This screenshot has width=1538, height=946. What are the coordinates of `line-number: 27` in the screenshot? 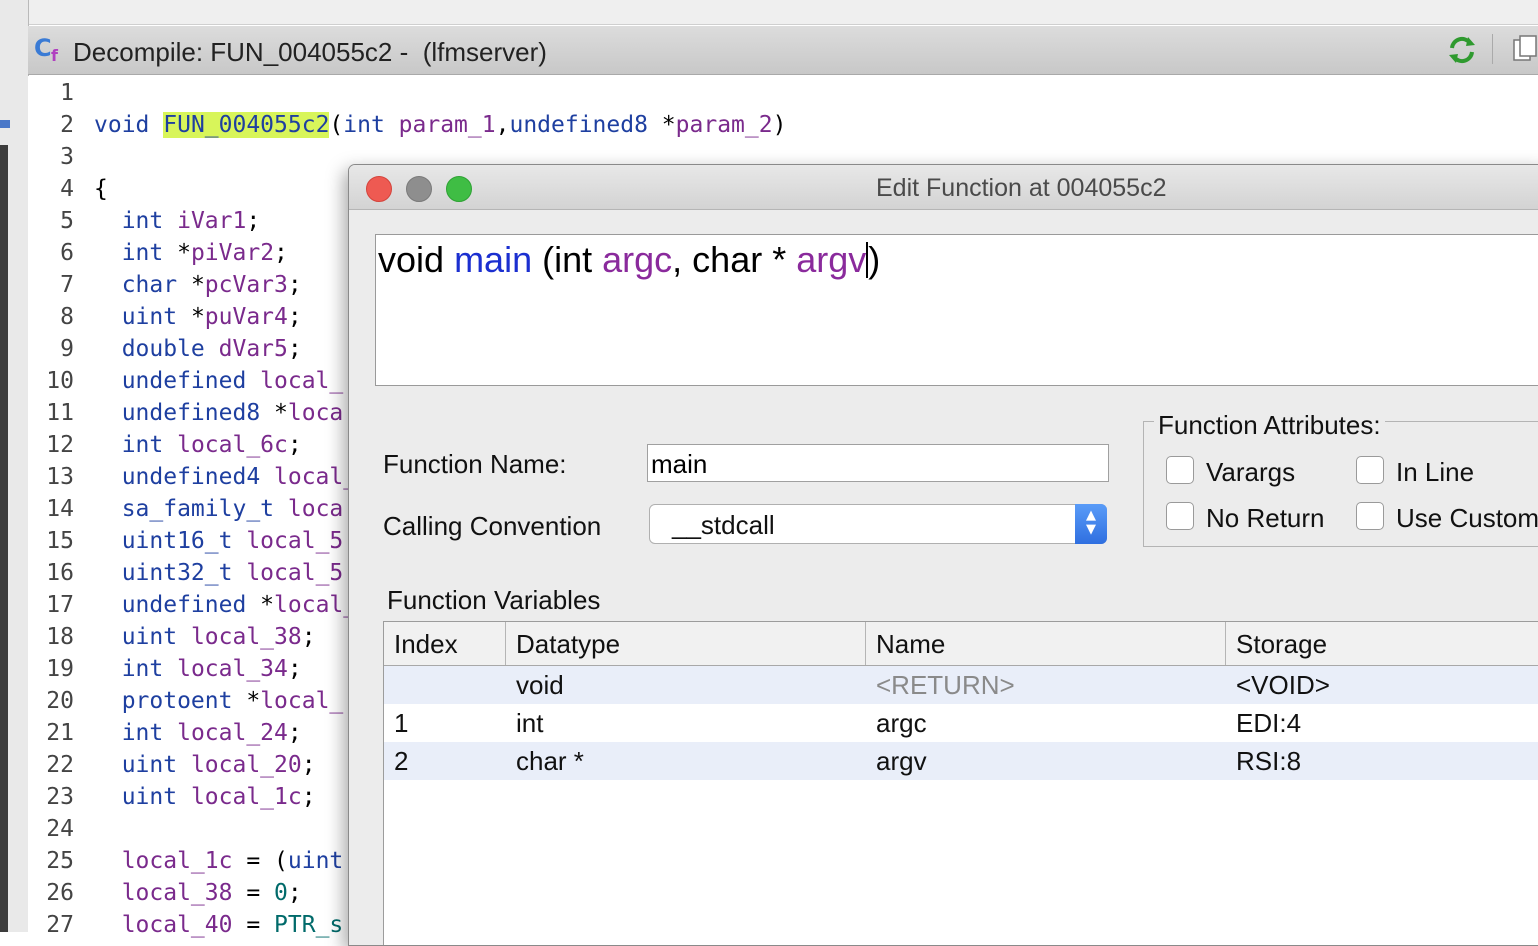 It's located at (60, 925).